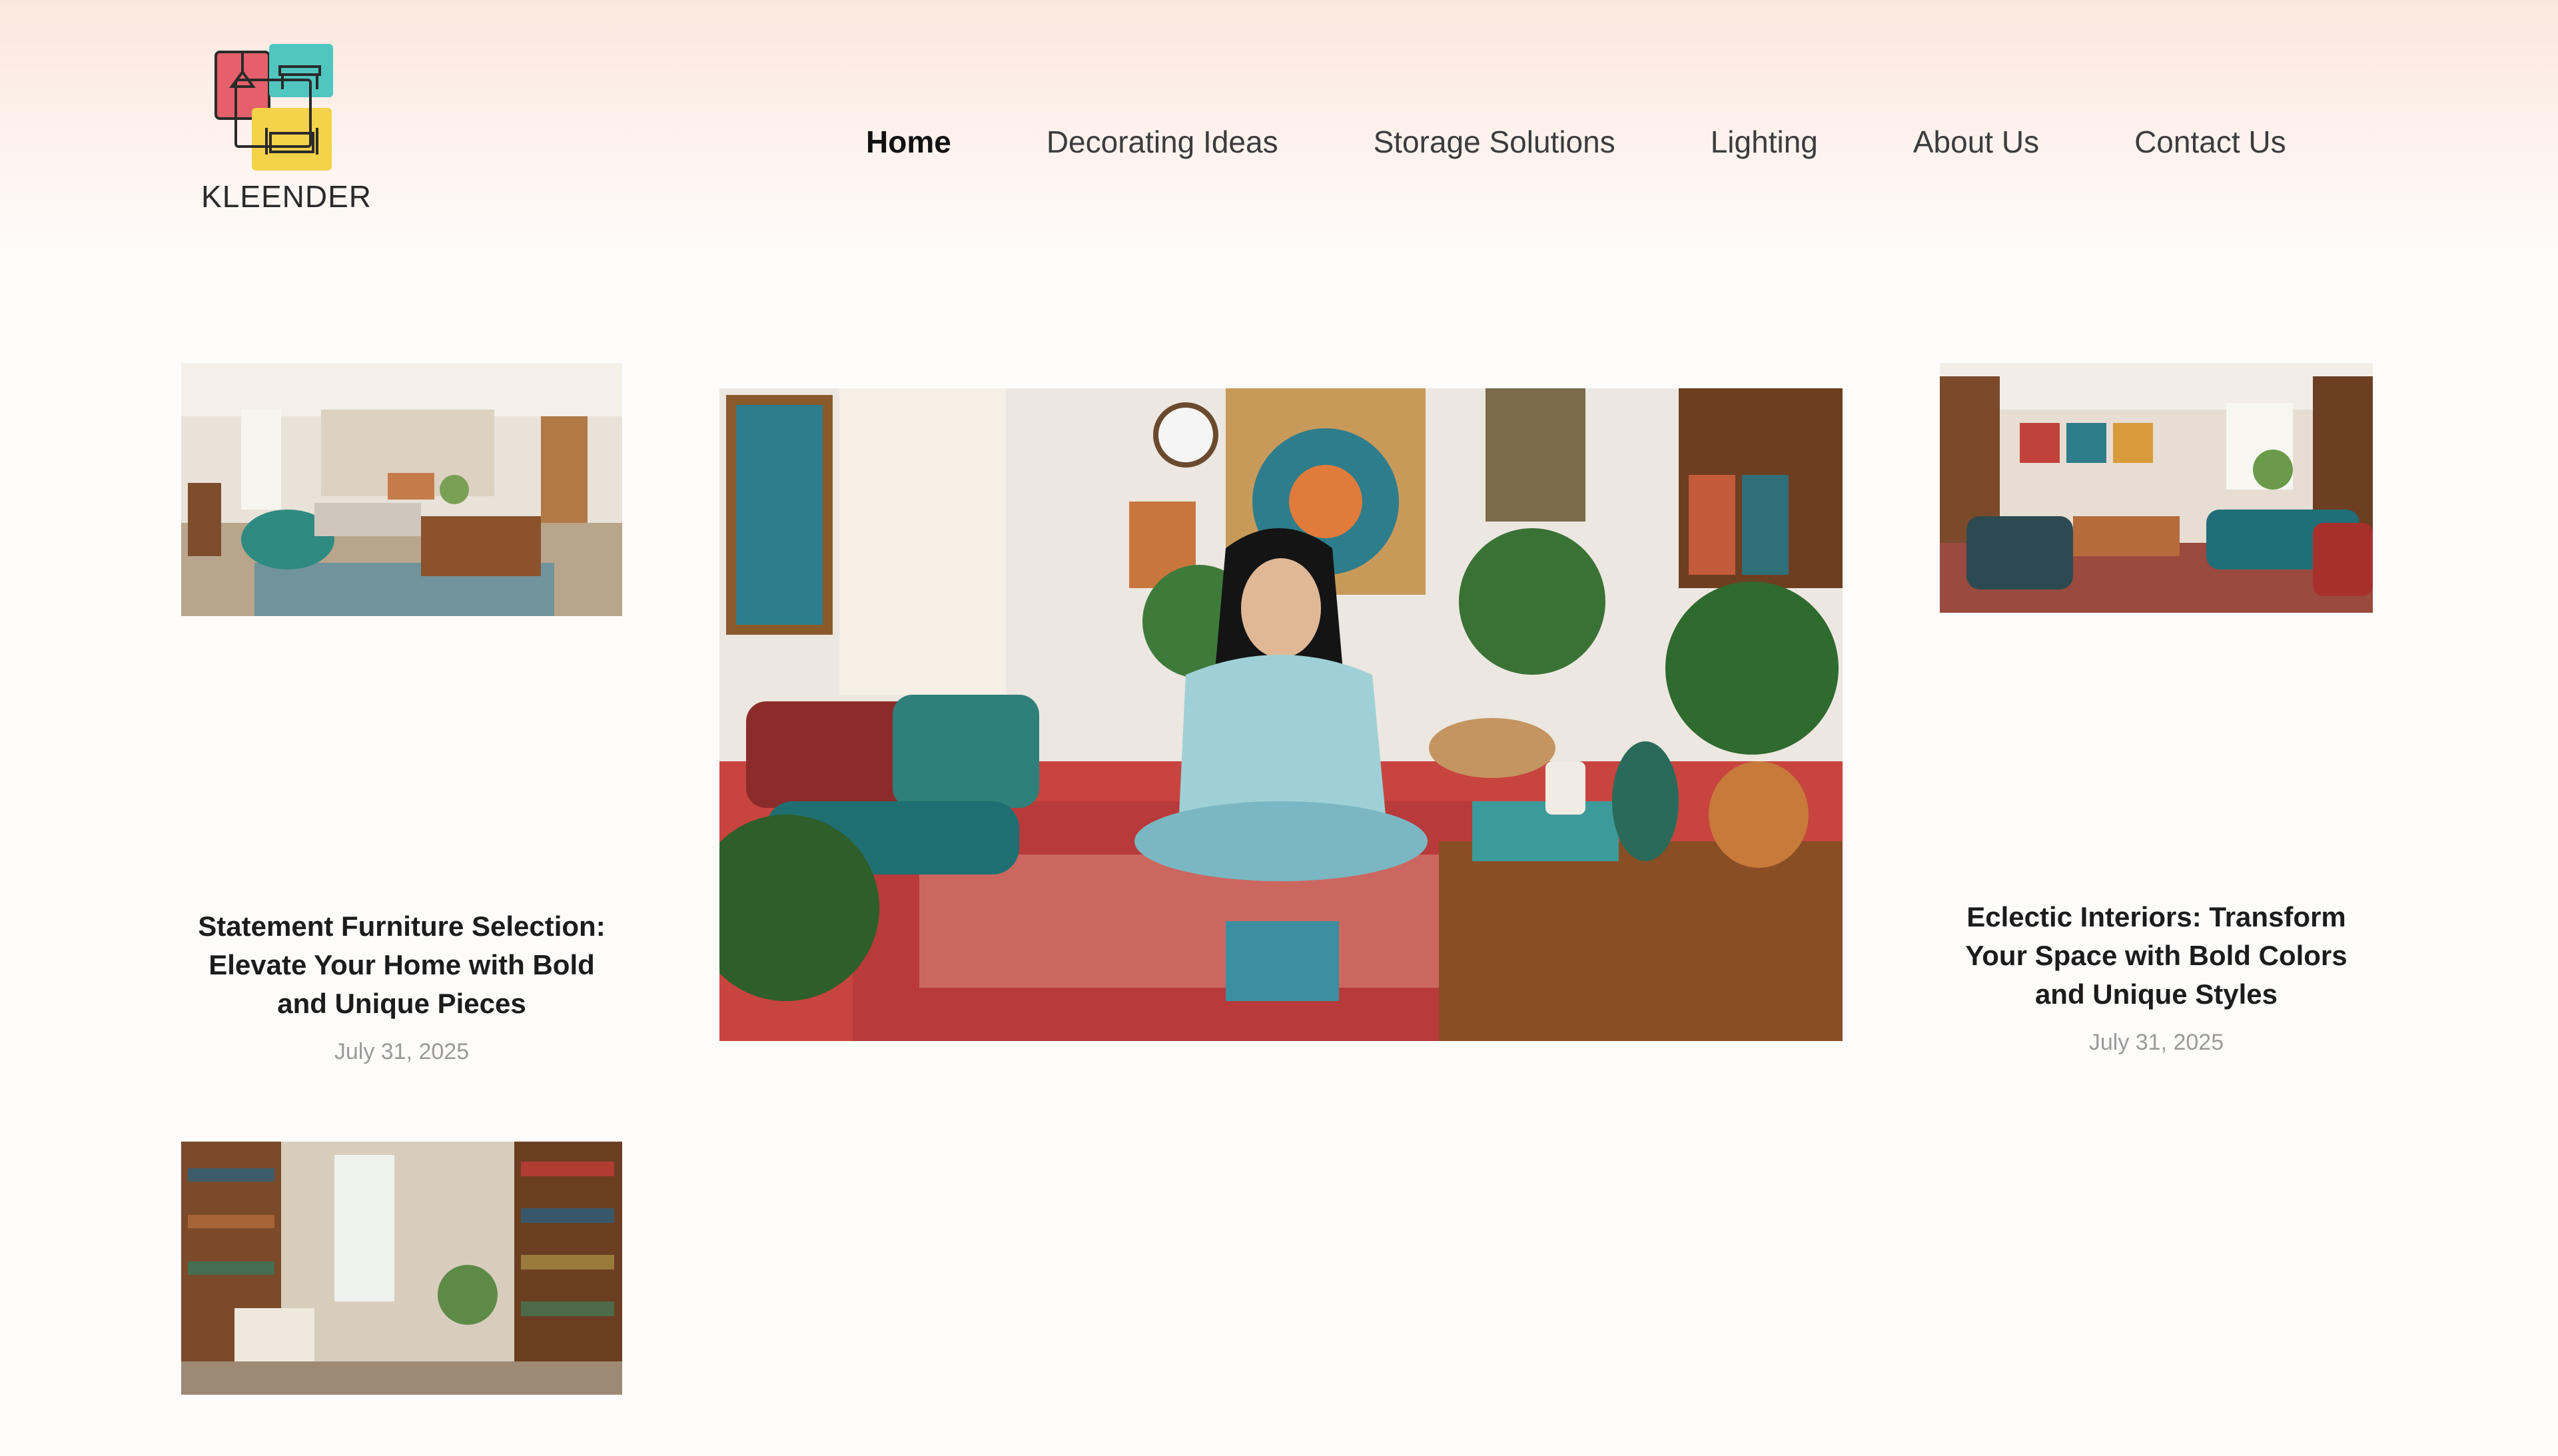  What do you see at coordinates (2210, 142) in the screenshot?
I see `nav-contact-us: Contact Us` at bounding box center [2210, 142].